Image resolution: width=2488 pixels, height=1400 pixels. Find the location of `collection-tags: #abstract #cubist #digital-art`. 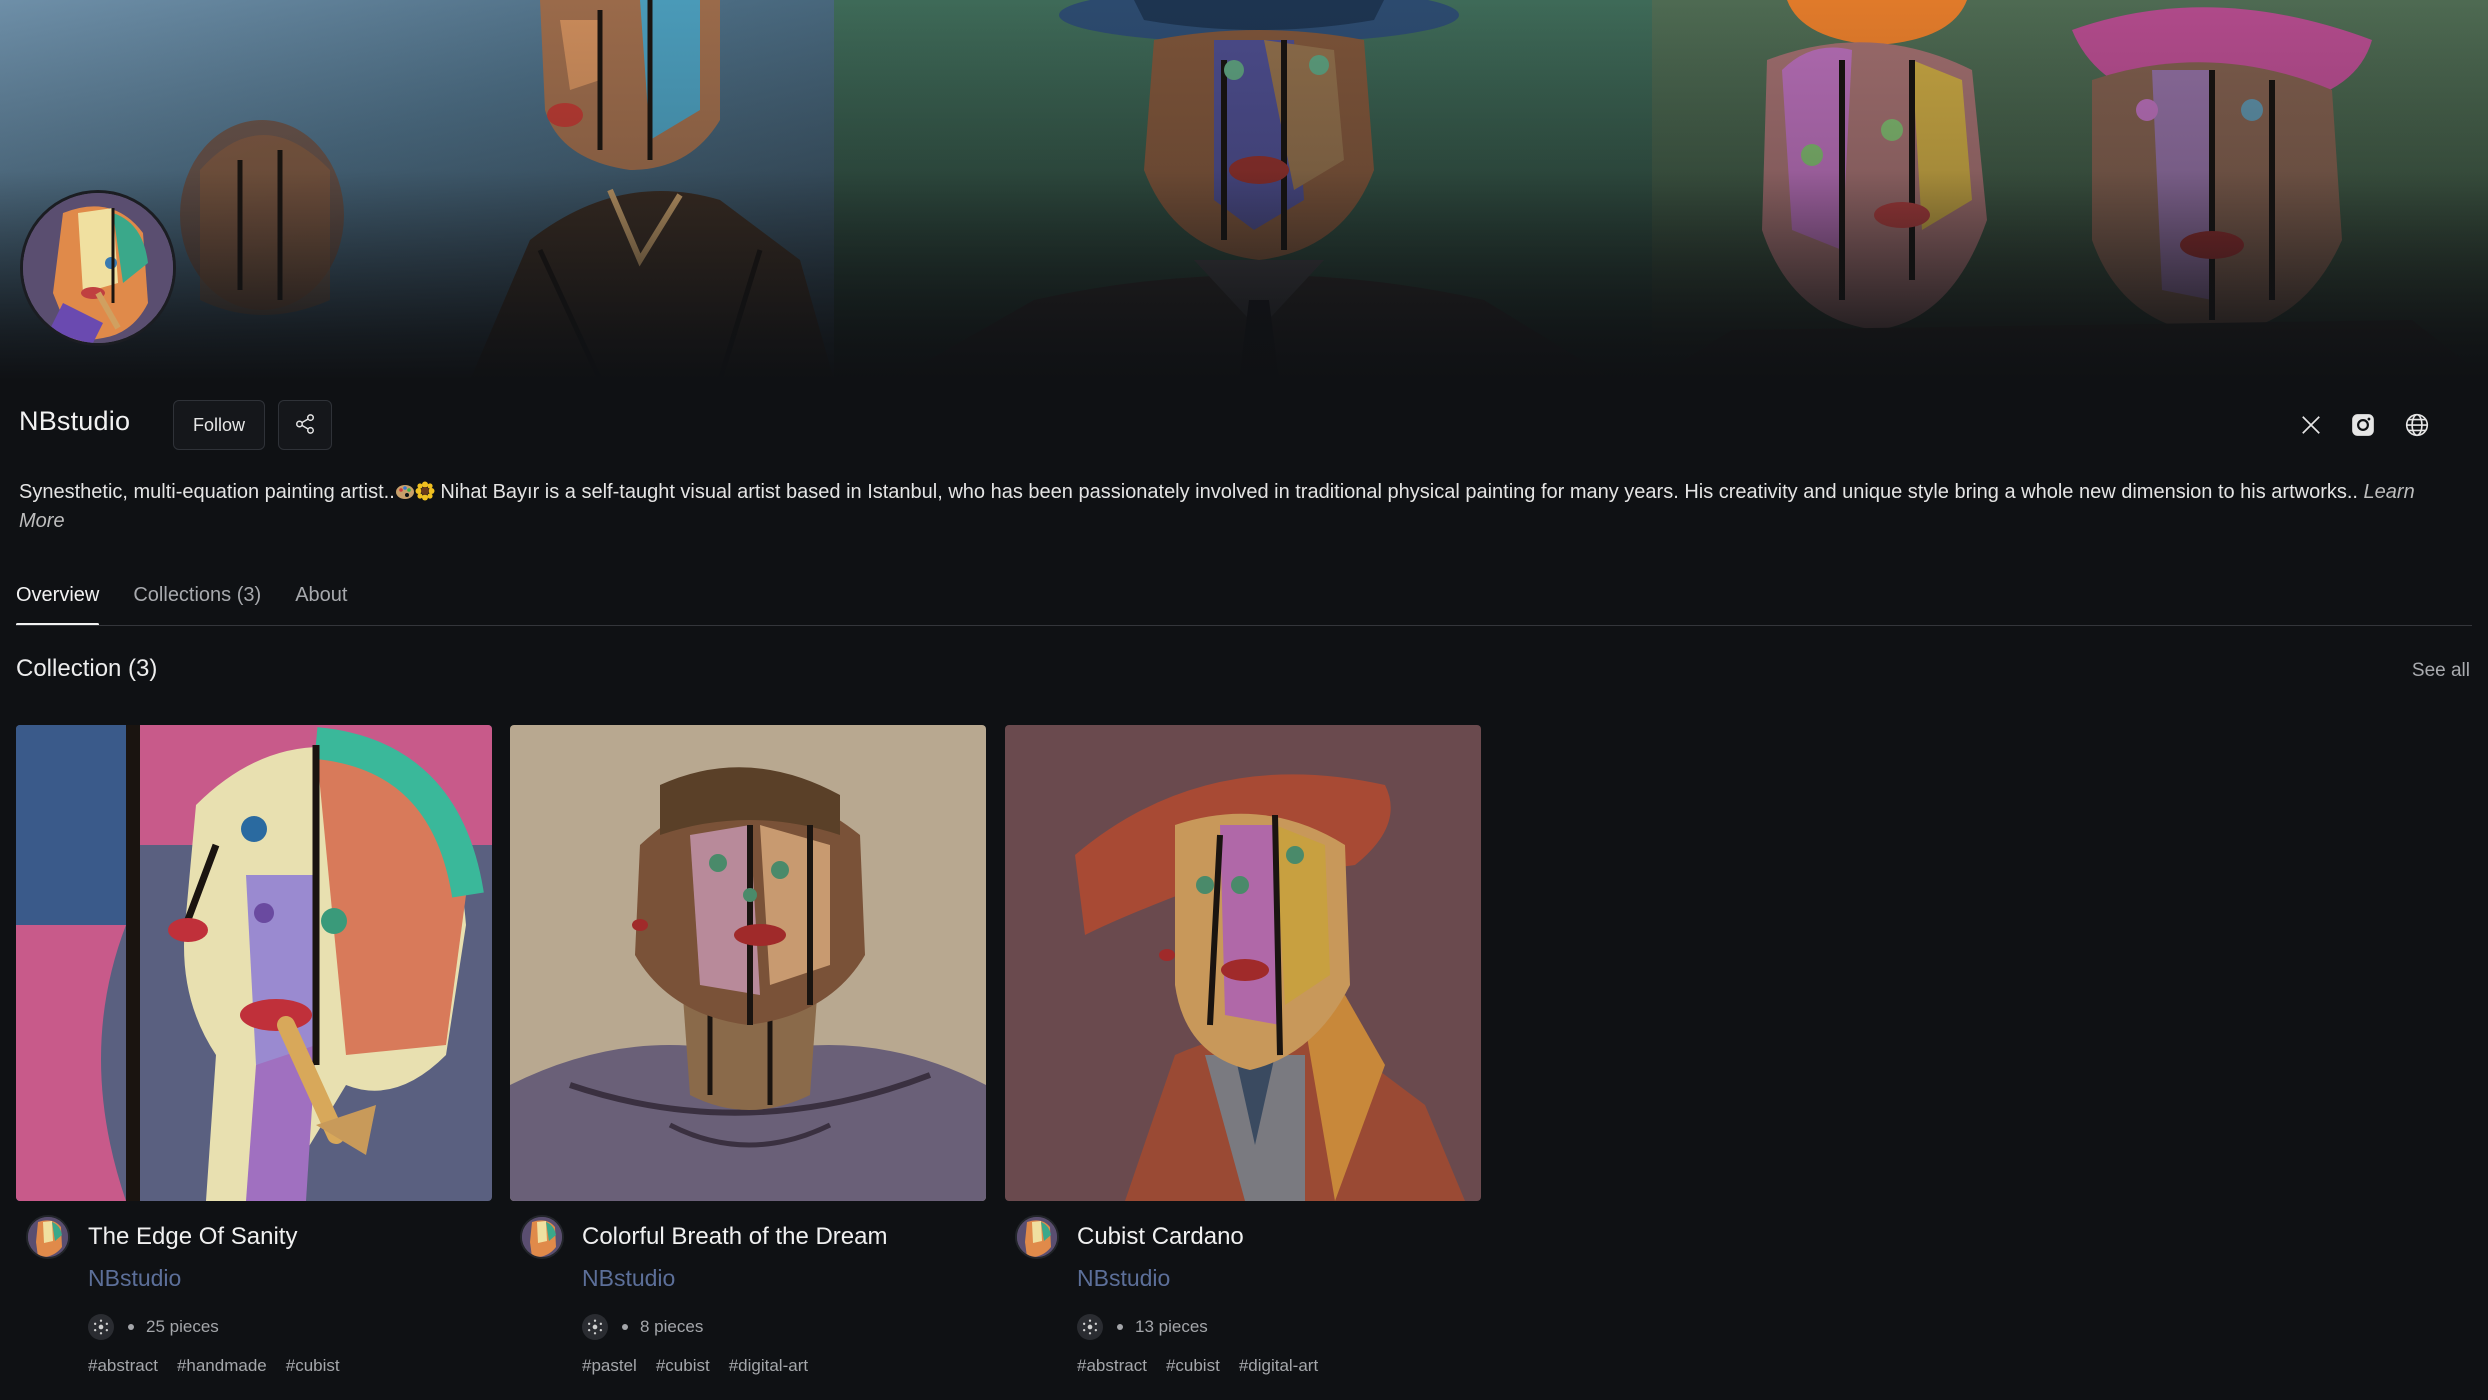

collection-tags: #abstract #cubist #digital-art is located at coordinates (1207, 1366).